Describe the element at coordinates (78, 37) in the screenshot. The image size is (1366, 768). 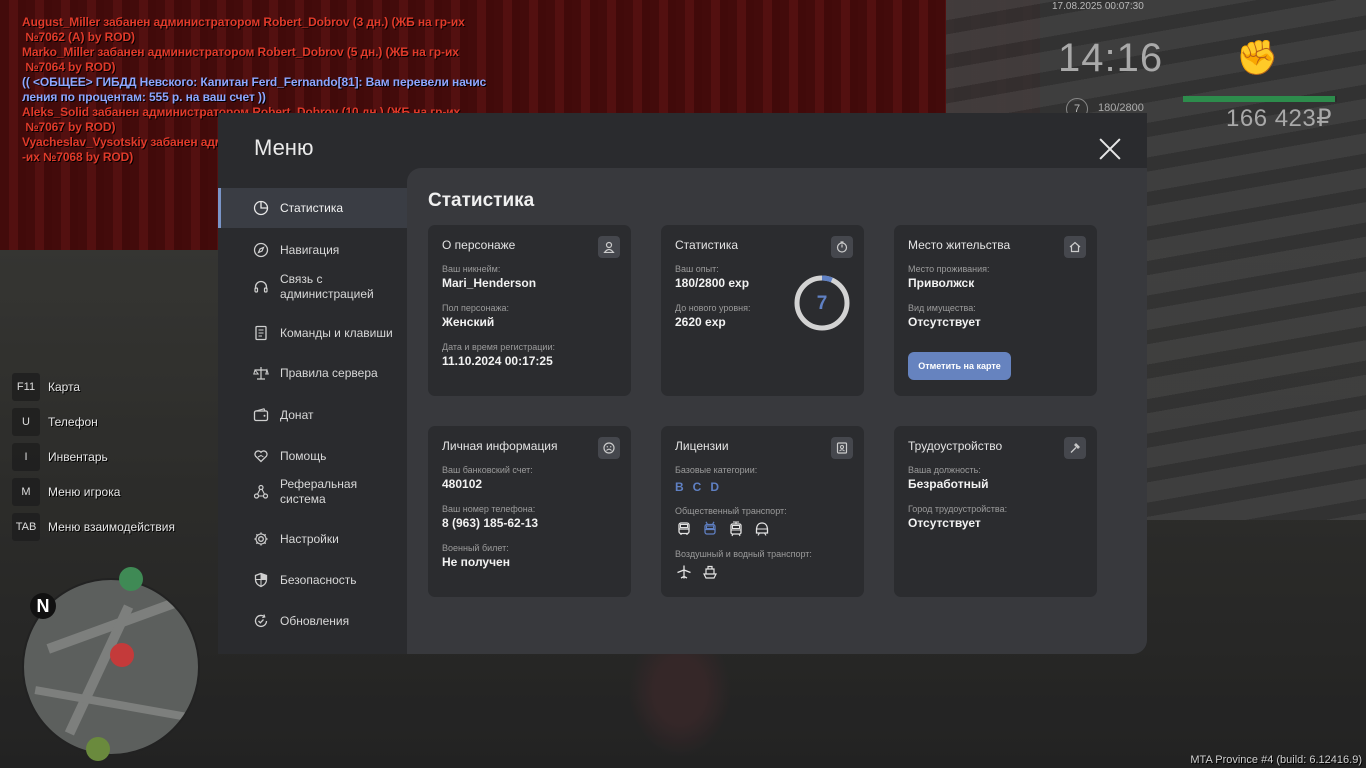
I see `chat-line: №7062 (A) by ROD)` at that location.